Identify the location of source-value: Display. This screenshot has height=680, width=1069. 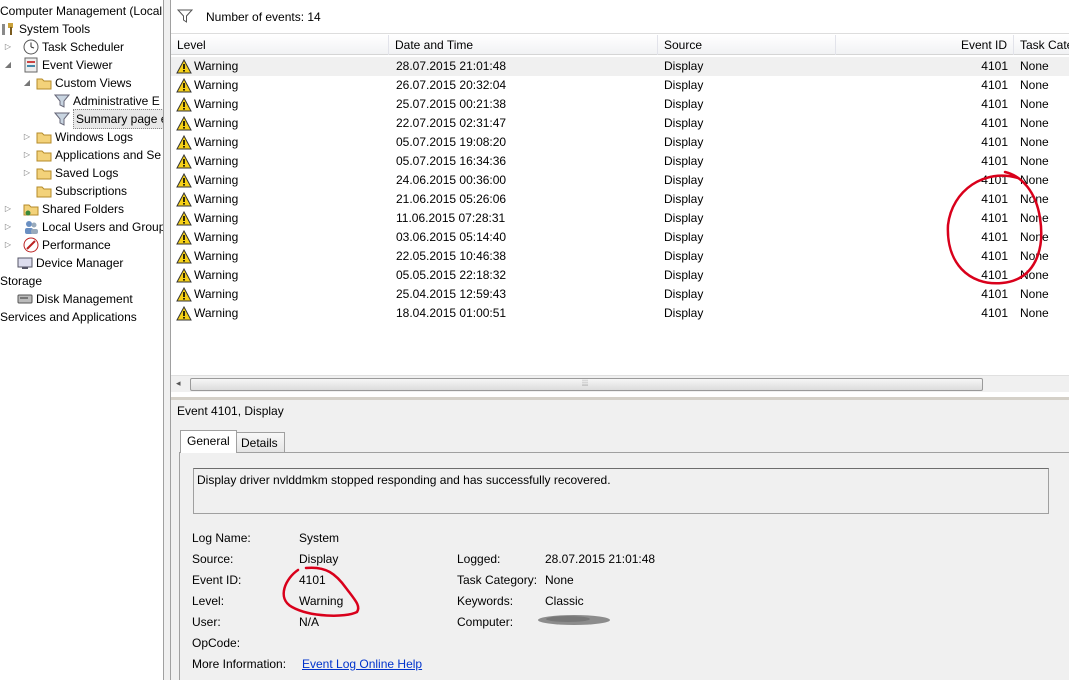
(319, 559).